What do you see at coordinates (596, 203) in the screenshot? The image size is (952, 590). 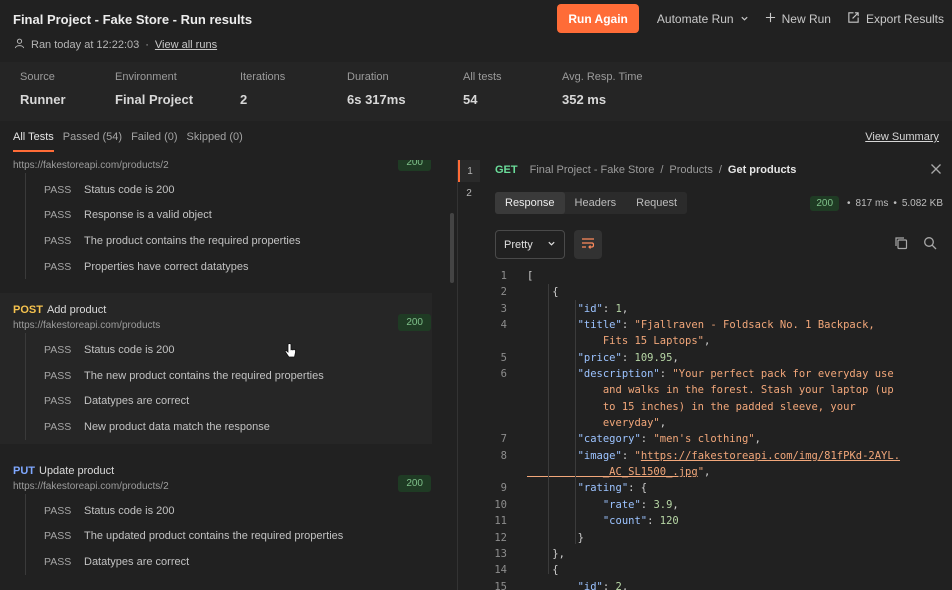 I see `tab-headers: Headers` at bounding box center [596, 203].